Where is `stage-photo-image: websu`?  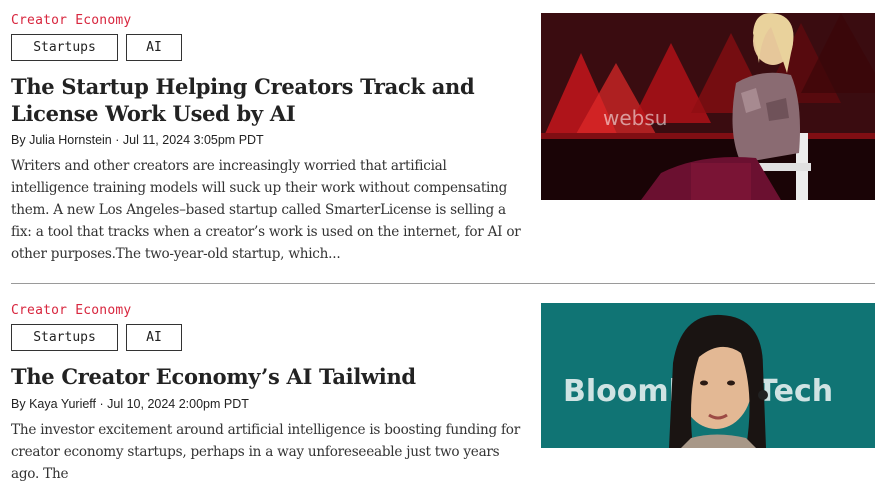
stage-photo-image: websu is located at coordinates (708, 106).